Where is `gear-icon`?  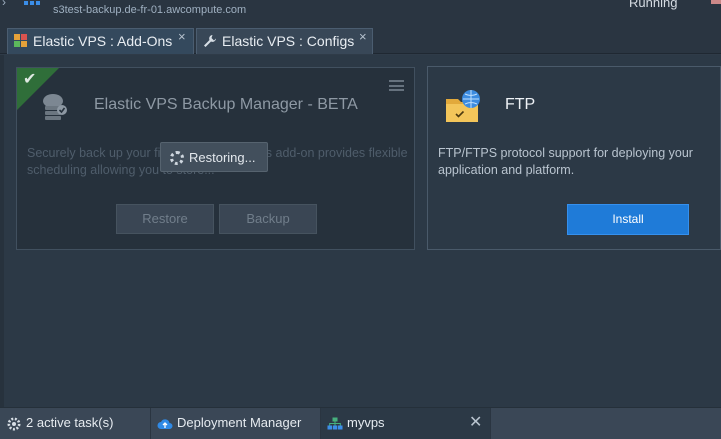
gear-icon is located at coordinates (14, 424).